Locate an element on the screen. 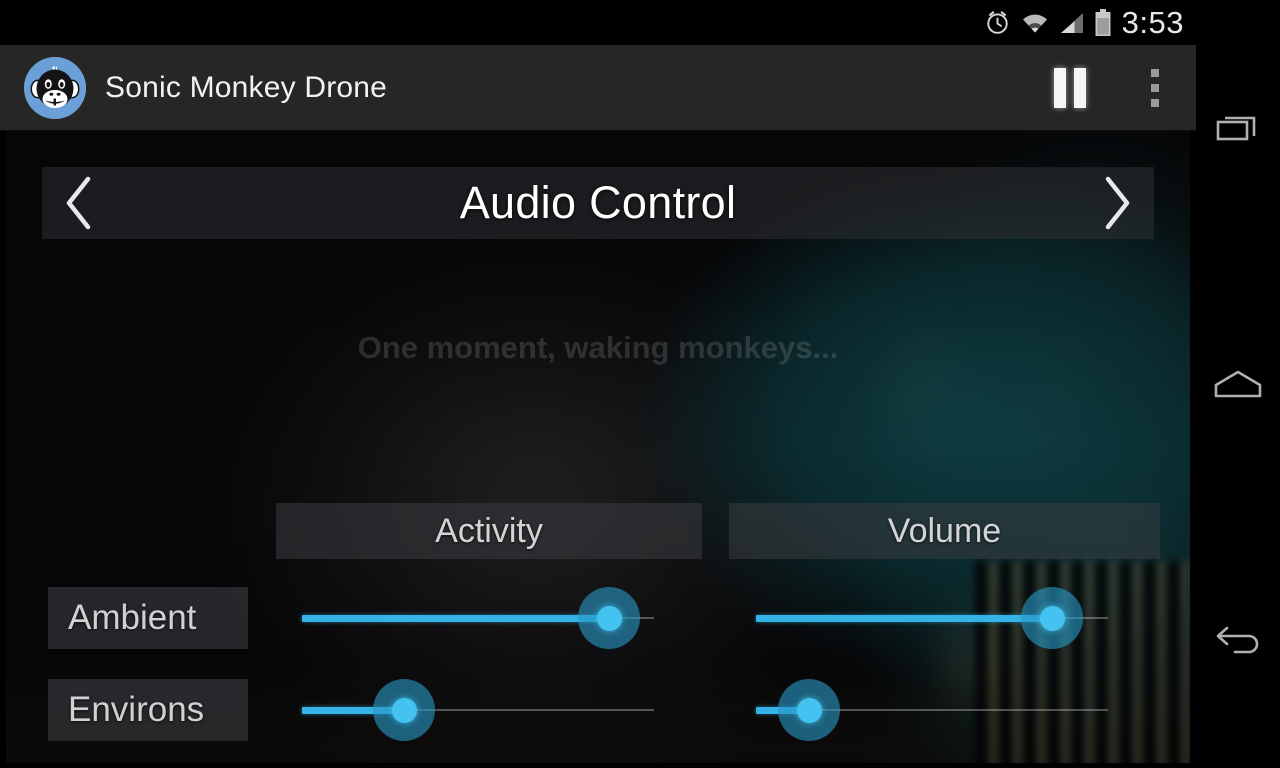  row-label-environs: Environs is located at coordinates (148, 710).